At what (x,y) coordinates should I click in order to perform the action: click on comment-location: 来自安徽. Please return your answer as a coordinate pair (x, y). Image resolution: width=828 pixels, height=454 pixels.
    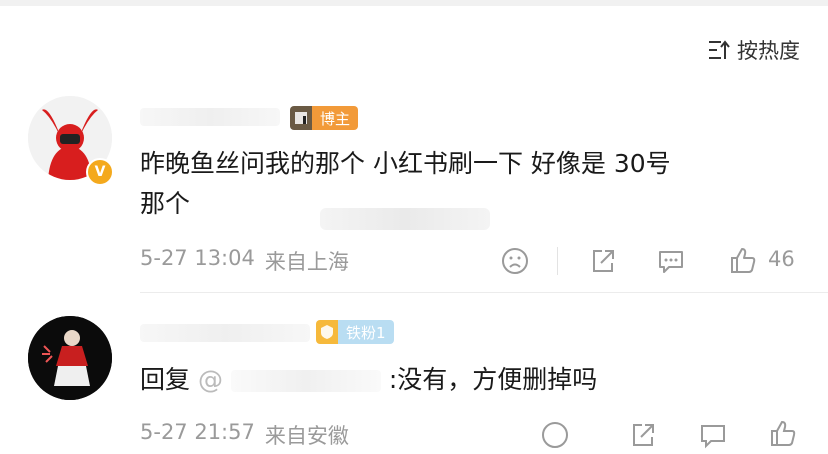
    Looking at the image, I should click on (306, 436).